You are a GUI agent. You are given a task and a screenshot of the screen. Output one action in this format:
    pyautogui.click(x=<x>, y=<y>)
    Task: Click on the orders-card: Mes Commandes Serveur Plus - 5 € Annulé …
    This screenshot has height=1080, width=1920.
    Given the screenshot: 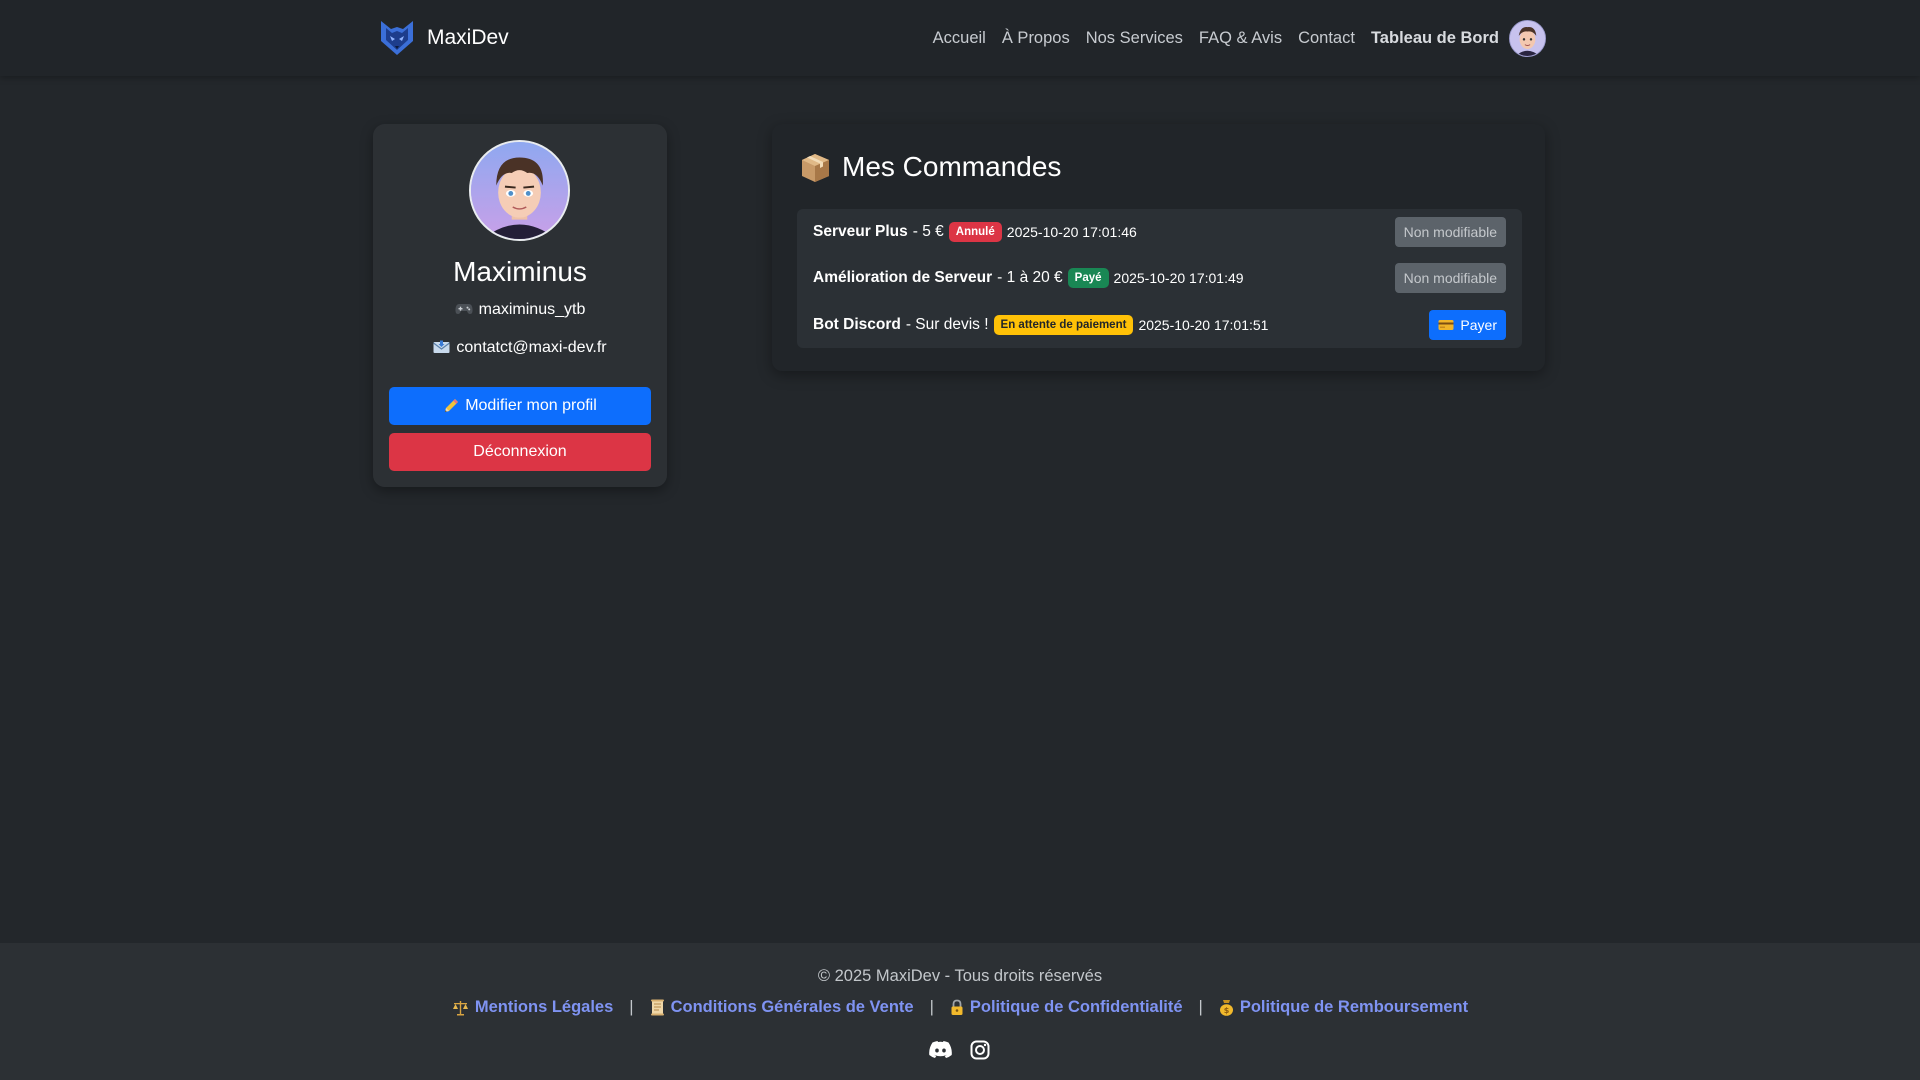 What is the action you would take?
    pyautogui.click(x=1158, y=247)
    